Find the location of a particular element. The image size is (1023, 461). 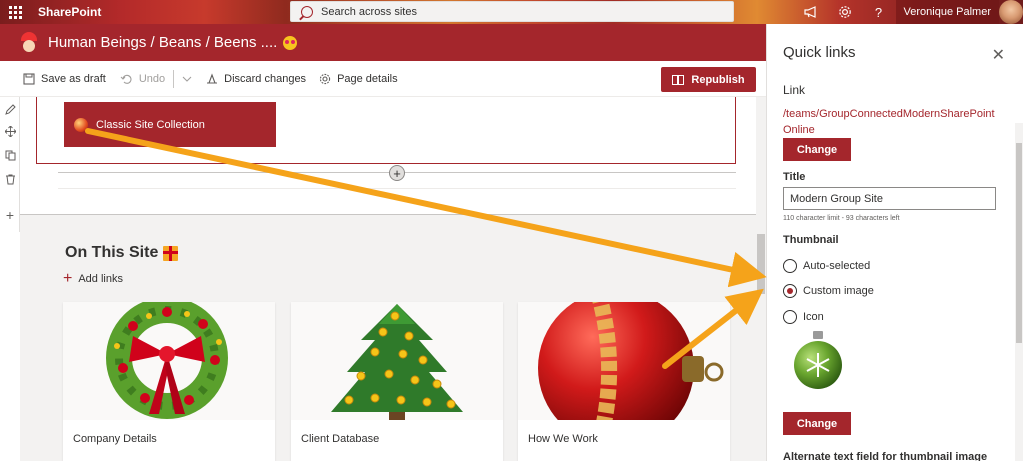

radio-label: Auto-selected is located at coordinates (837, 266).